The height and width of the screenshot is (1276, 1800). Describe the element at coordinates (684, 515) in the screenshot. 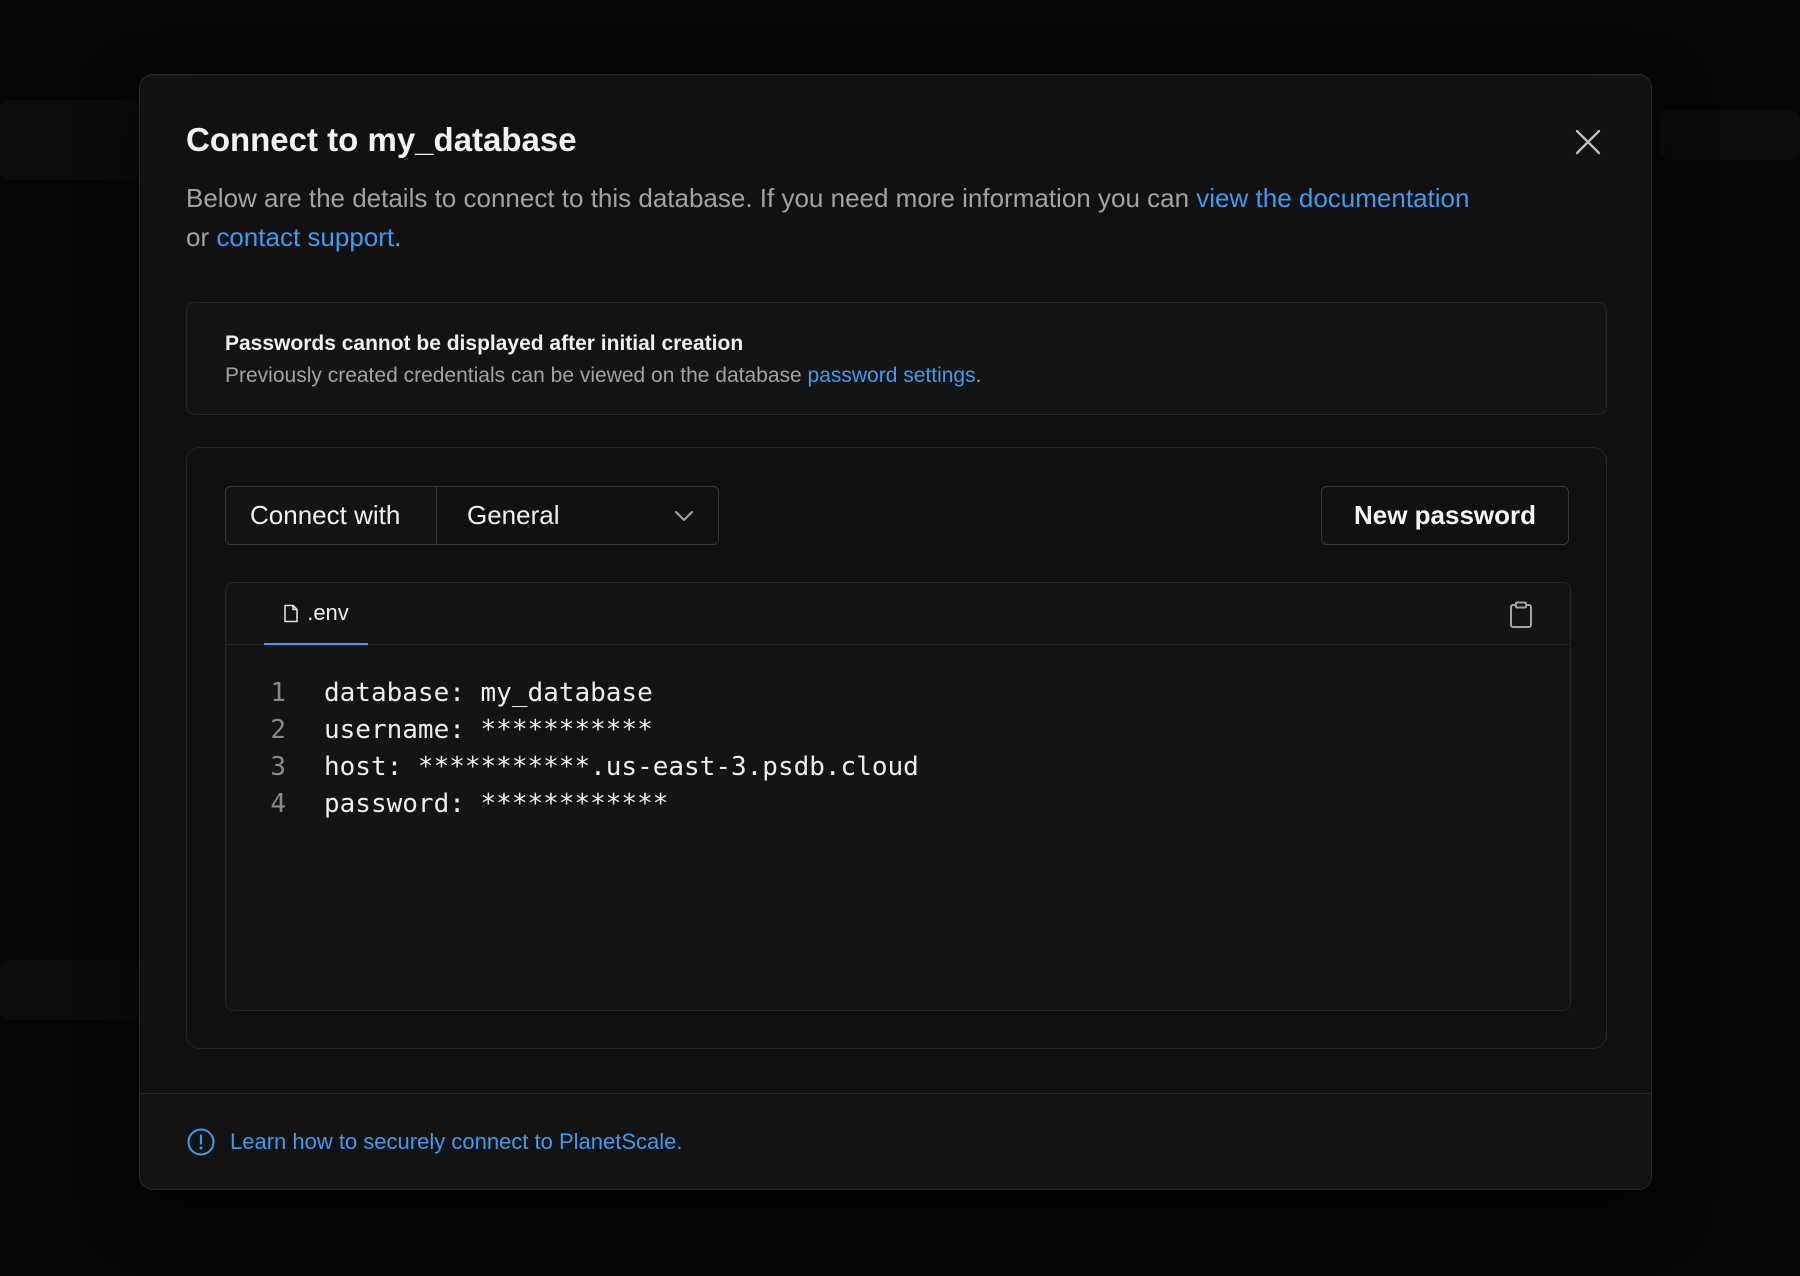

I see `chevron-down-icon` at that location.